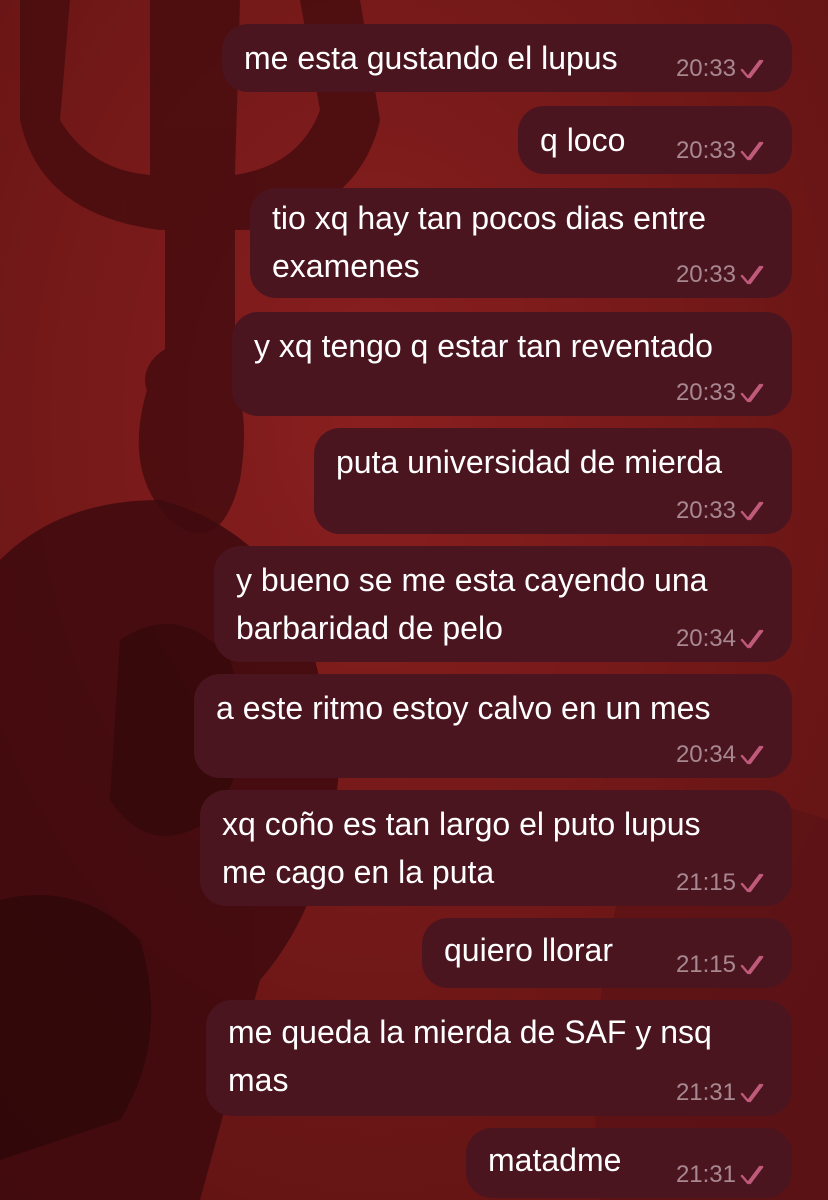  What do you see at coordinates (470, 1056) in the screenshot?
I see `message-text: me queda la mierda de SAF y nsq mas` at bounding box center [470, 1056].